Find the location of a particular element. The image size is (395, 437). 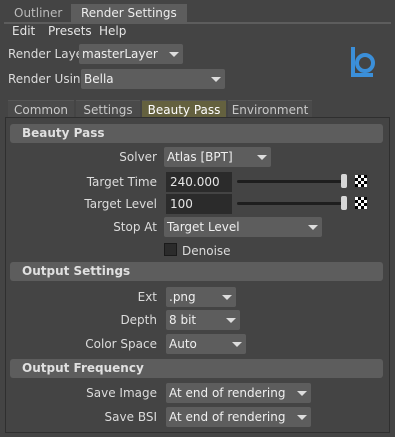

depth-dropdown: 8 bit is located at coordinates (203, 320).